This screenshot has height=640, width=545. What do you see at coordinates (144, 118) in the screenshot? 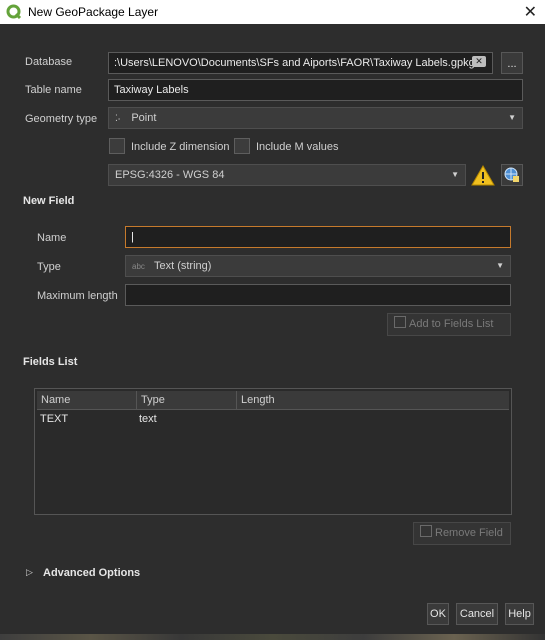
I see `geometry-type-value: Point` at bounding box center [144, 118].